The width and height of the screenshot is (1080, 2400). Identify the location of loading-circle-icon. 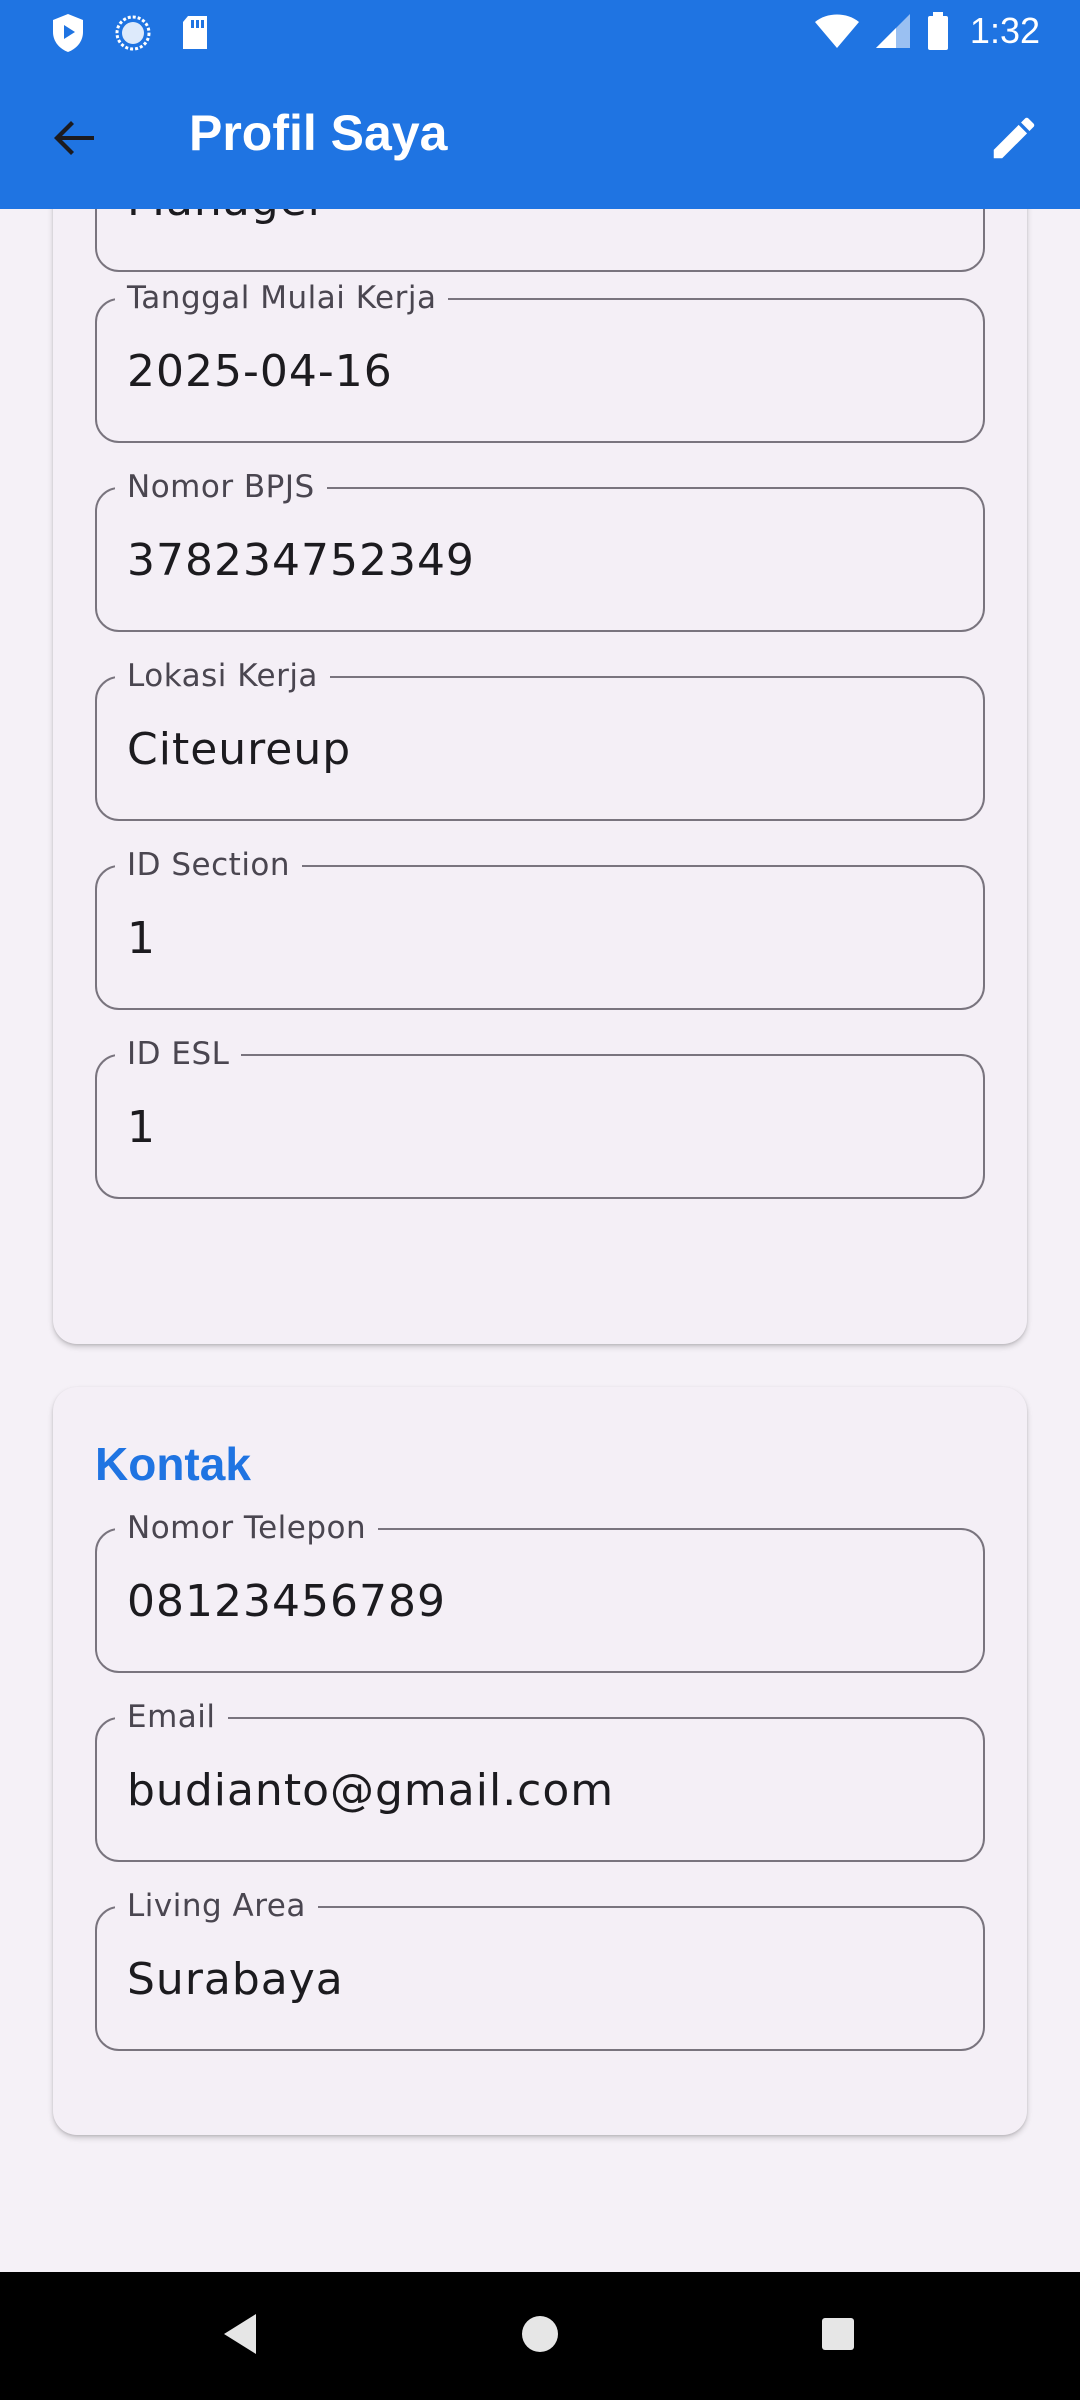
(133, 33).